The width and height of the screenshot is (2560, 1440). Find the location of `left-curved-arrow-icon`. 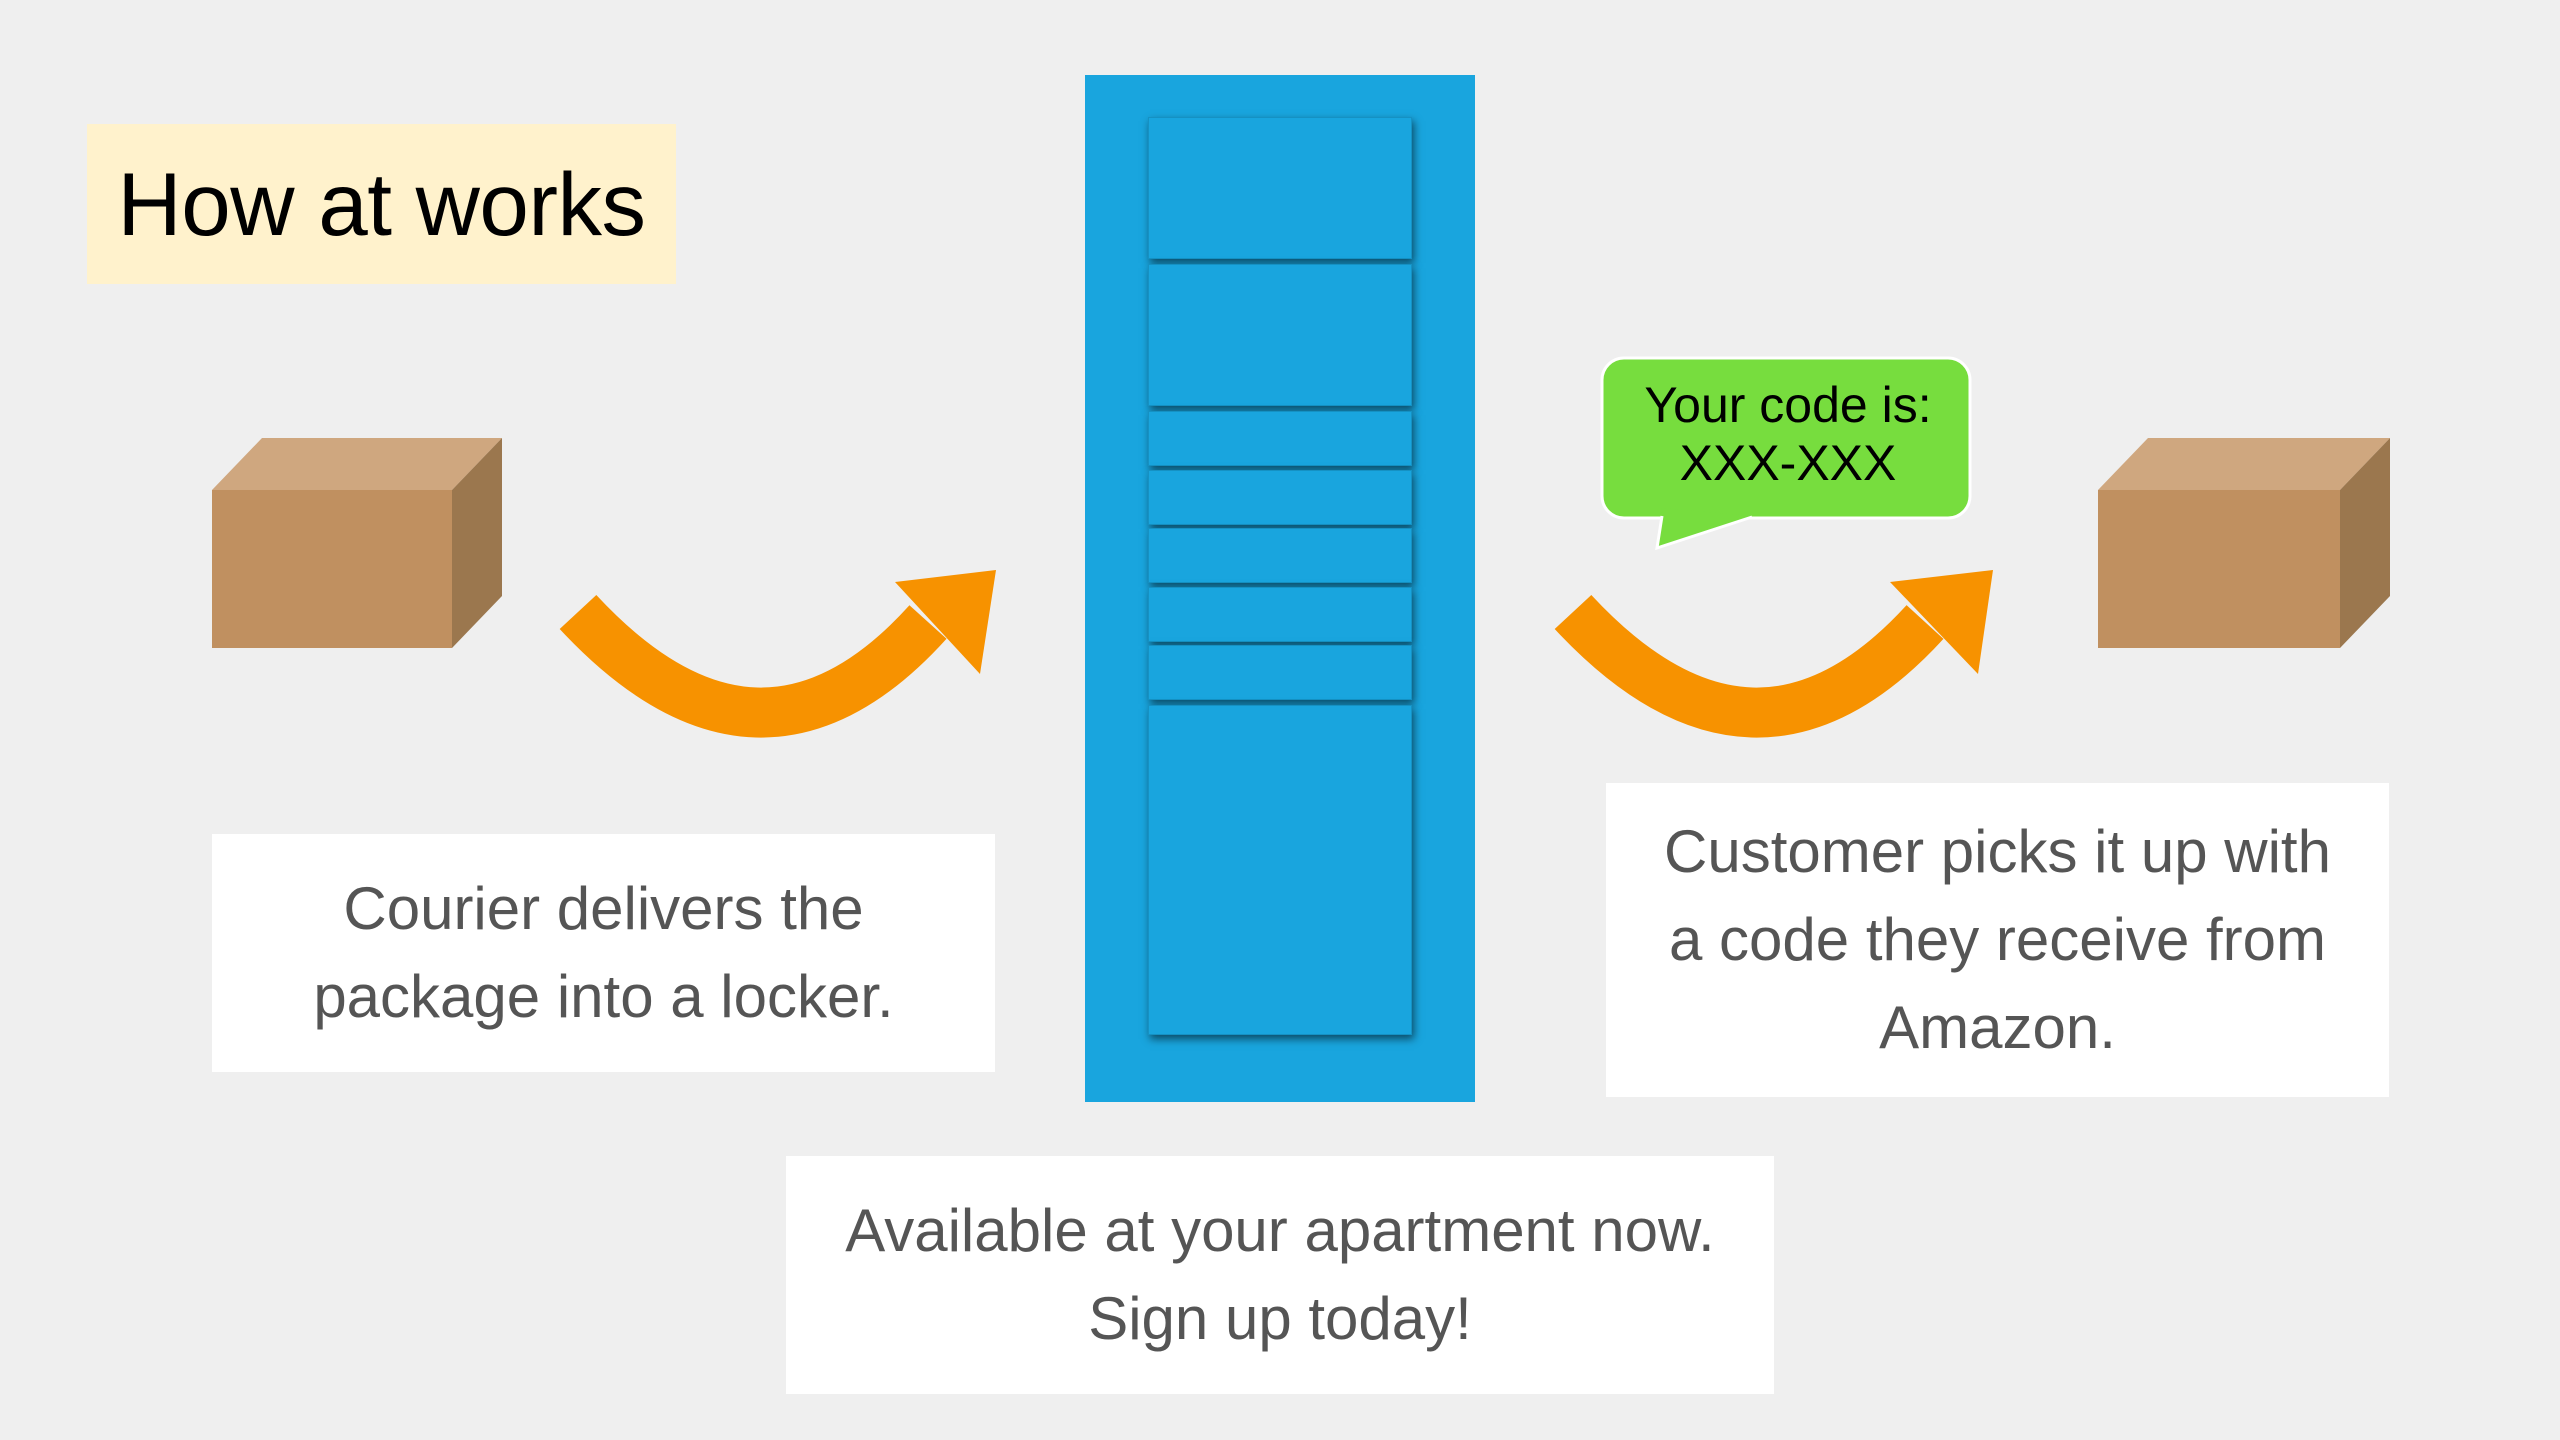

left-curved-arrow-icon is located at coordinates (777, 654).